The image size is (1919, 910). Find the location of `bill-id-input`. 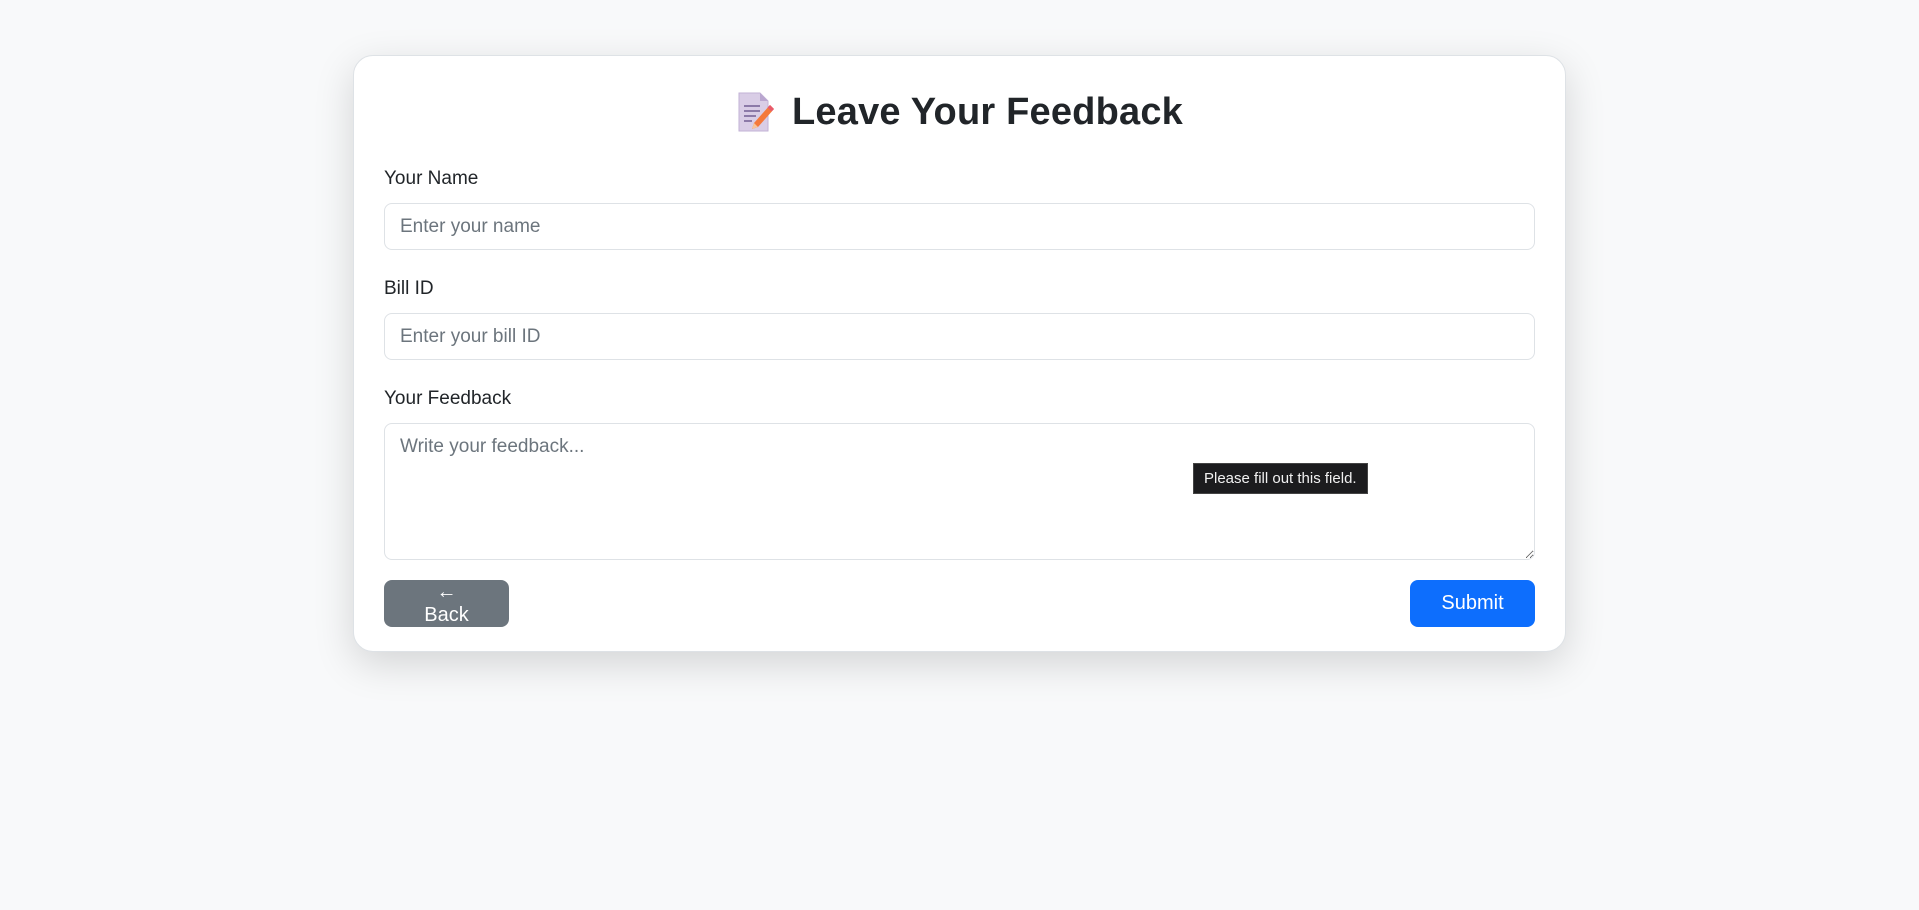

bill-id-input is located at coordinates (959, 336).